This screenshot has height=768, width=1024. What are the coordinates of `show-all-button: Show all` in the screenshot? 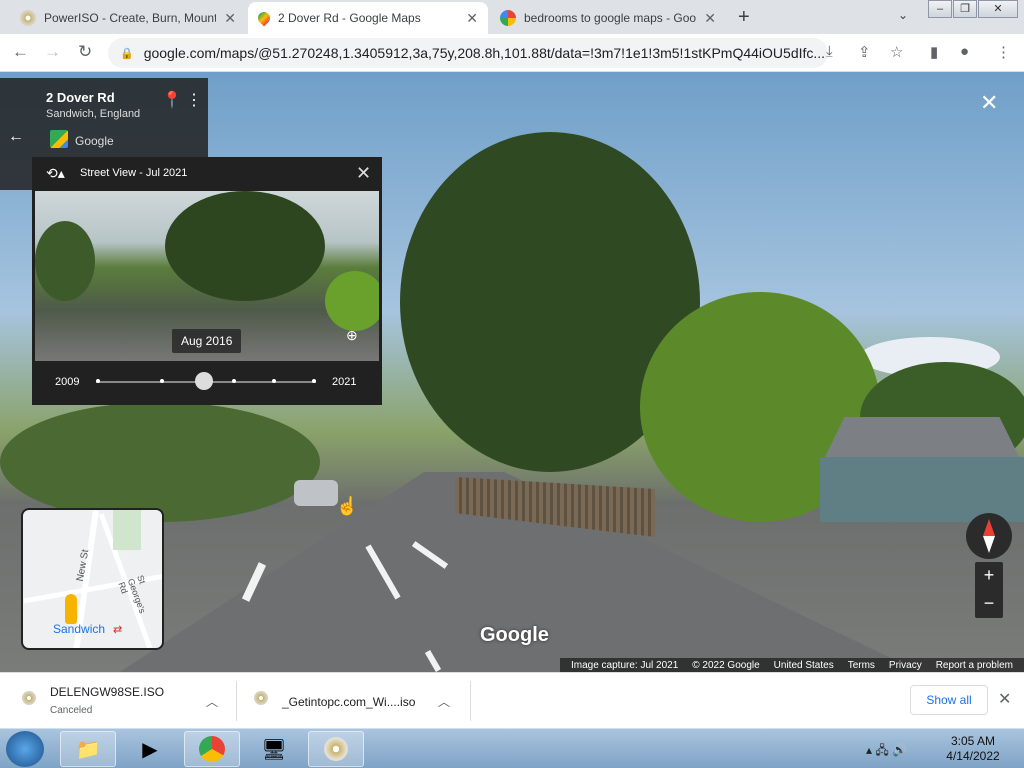 It's located at (949, 700).